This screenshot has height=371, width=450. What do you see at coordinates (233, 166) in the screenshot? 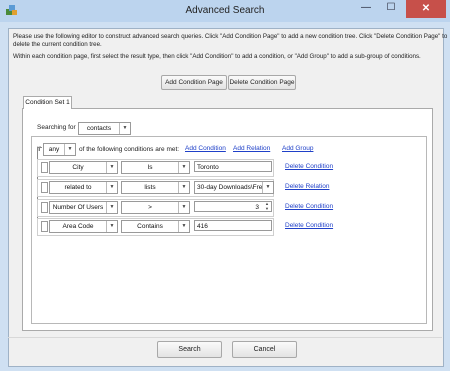
I see `condition-value-input: Toronto` at bounding box center [233, 166].